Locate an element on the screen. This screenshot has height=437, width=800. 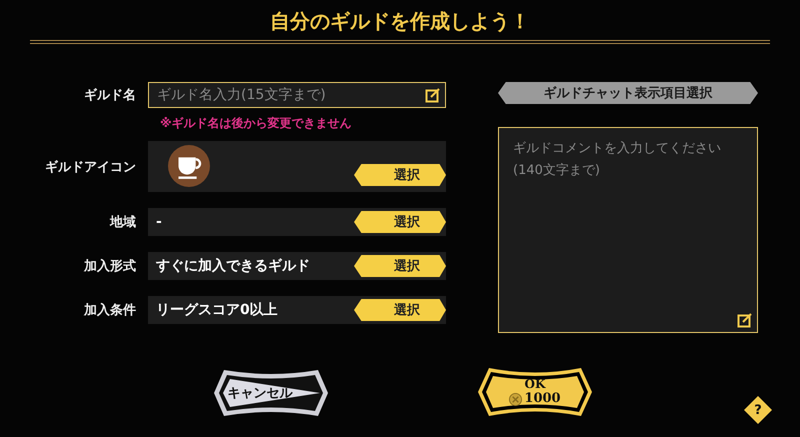
field-label: 地域 is located at coordinates (122, 222).